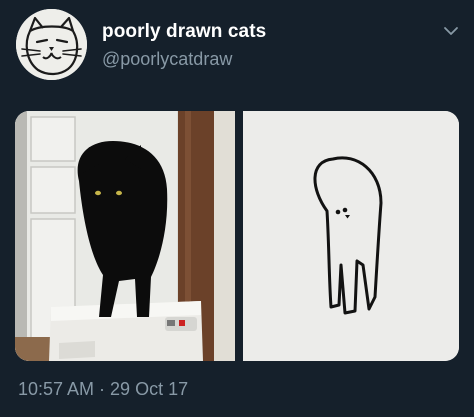 Image resolution: width=474 pixels, height=417 pixels. I want to click on doodle-cat-face-icon, so click(51, 44).